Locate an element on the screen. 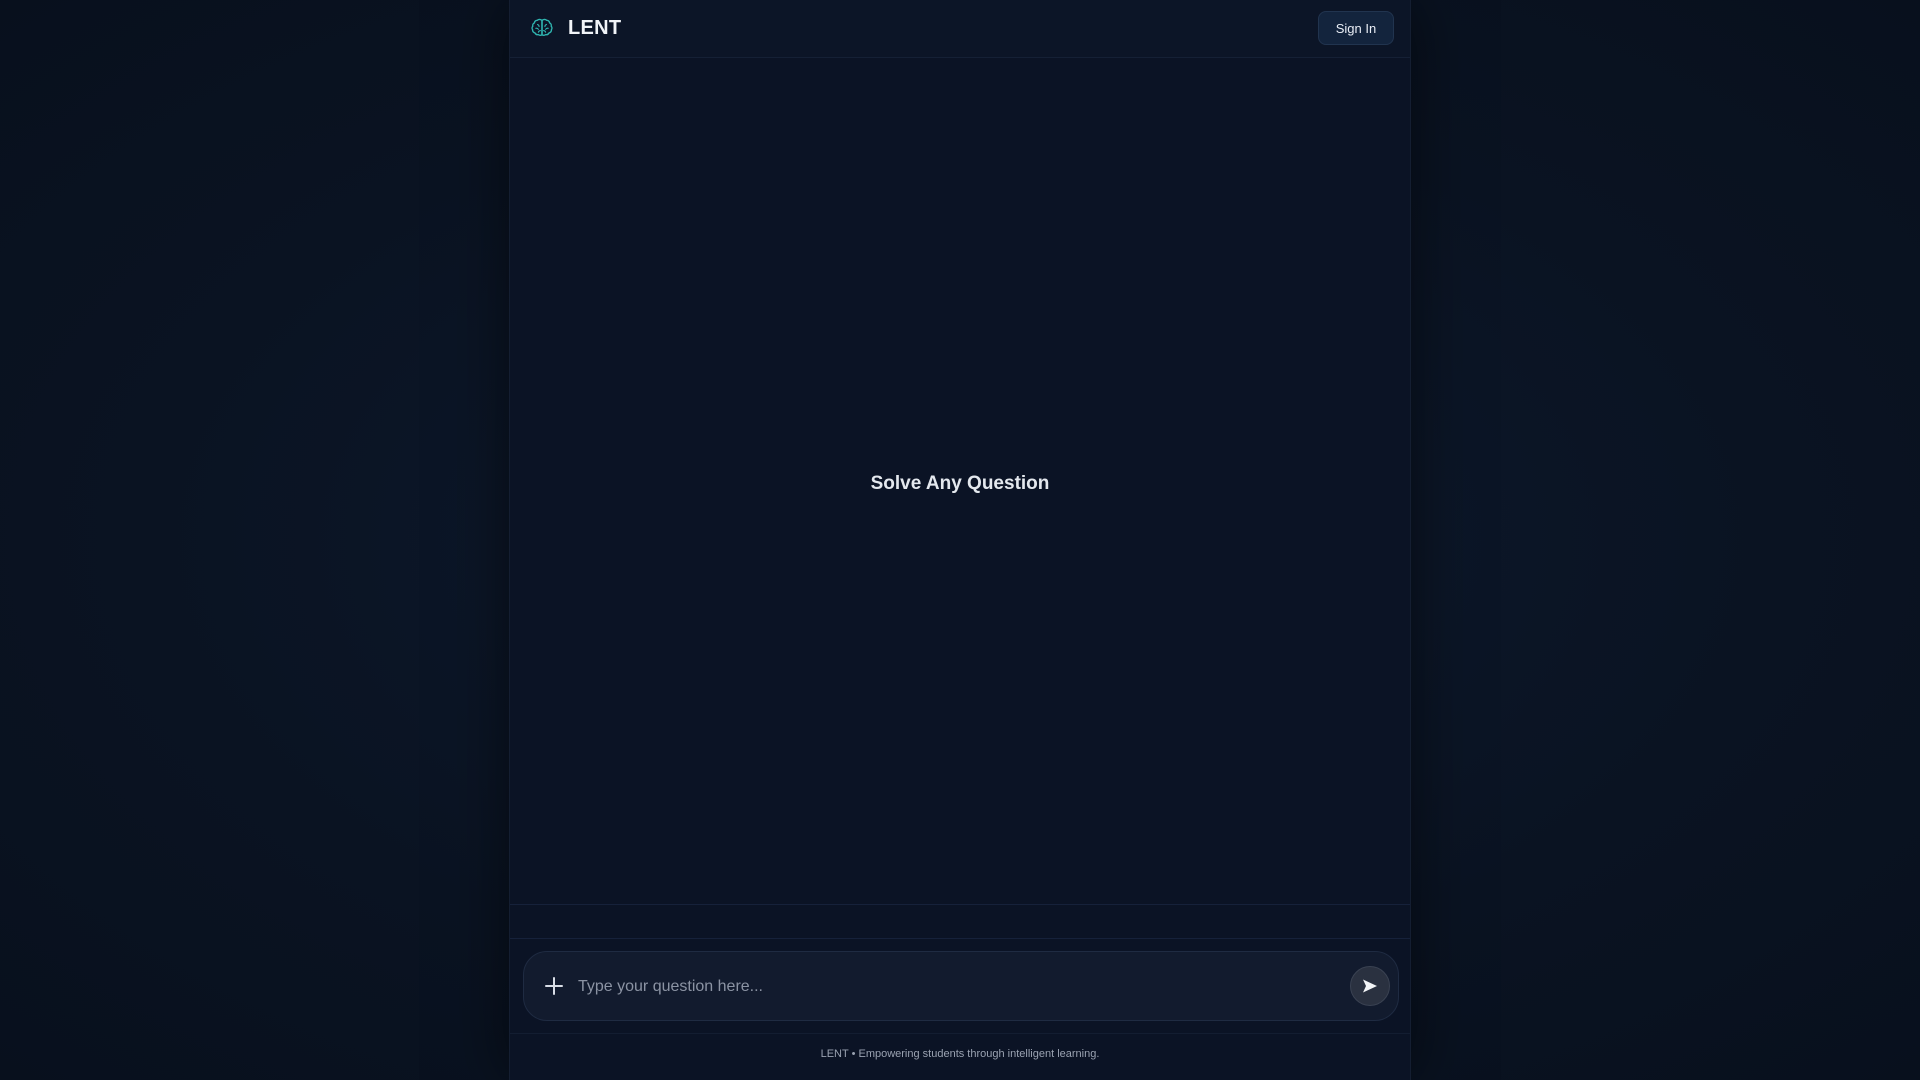 The width and height of the screenshot is (1920, 1080). attach-button is located at coordinates (554, 986).